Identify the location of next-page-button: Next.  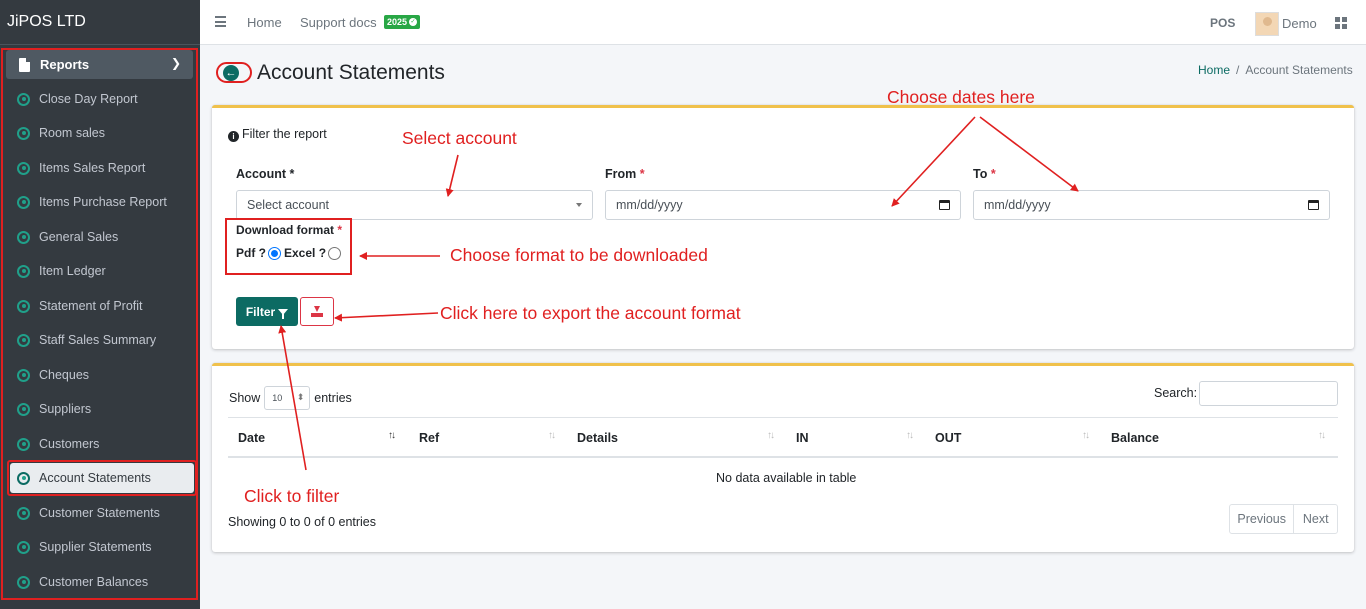
(1315, 519).